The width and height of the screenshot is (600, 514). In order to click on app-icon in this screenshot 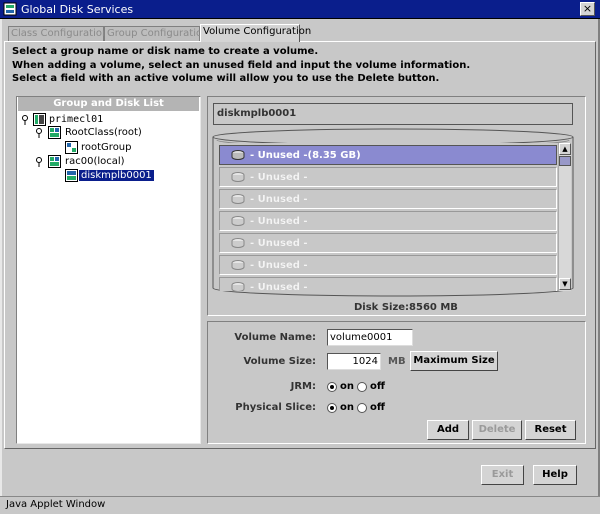, I will do `click(10, 9)`.